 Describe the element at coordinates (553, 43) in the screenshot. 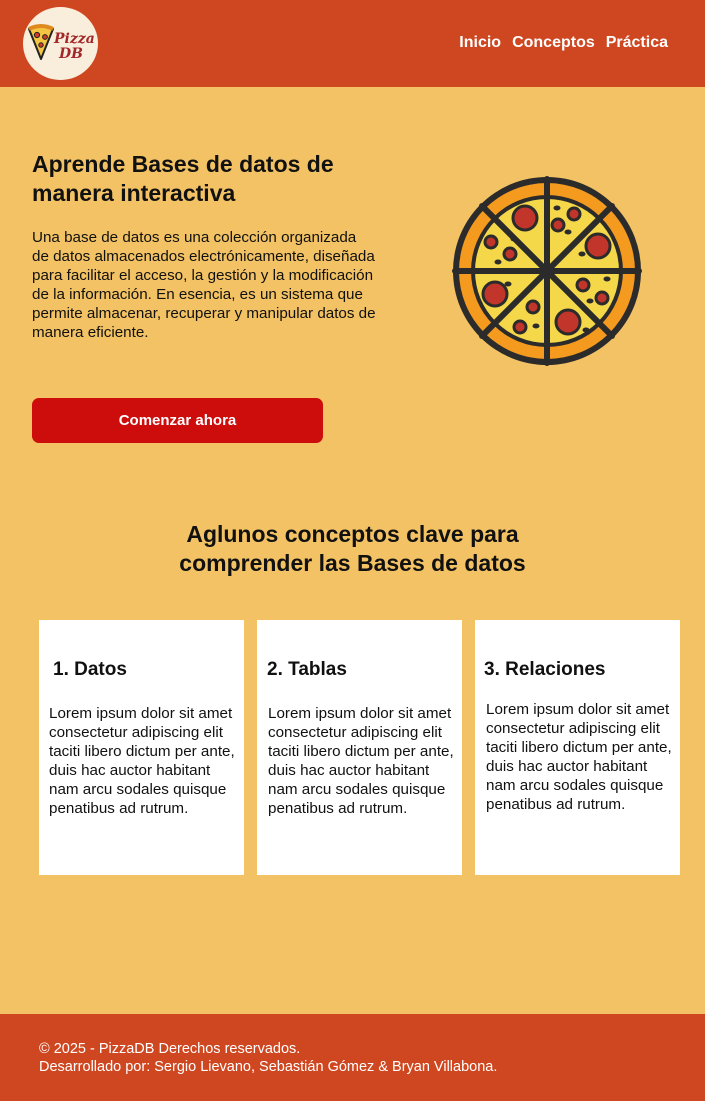

I see `nav-link-conceptos: Conceptos` at that location.